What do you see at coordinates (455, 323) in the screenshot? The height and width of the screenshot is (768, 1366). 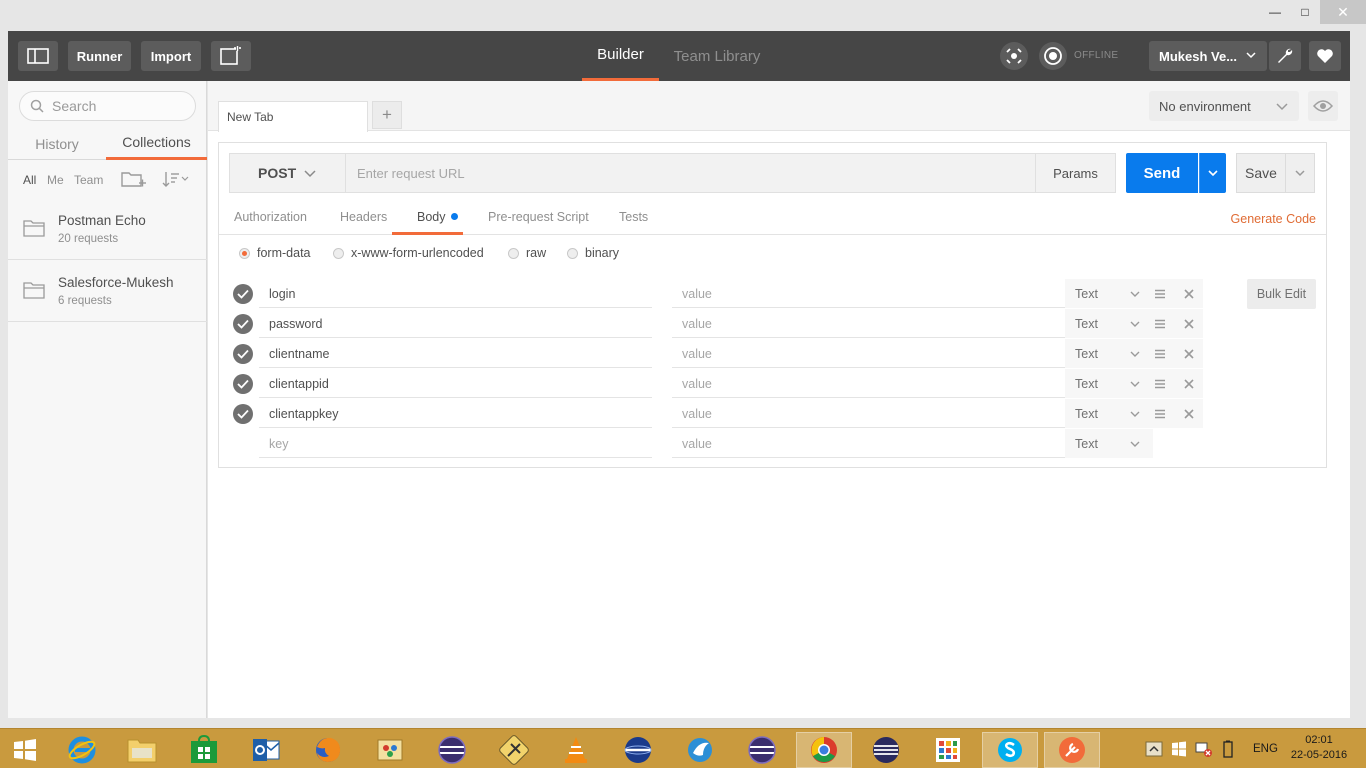 I see `key-input: password` at bounding box center [455, 323].